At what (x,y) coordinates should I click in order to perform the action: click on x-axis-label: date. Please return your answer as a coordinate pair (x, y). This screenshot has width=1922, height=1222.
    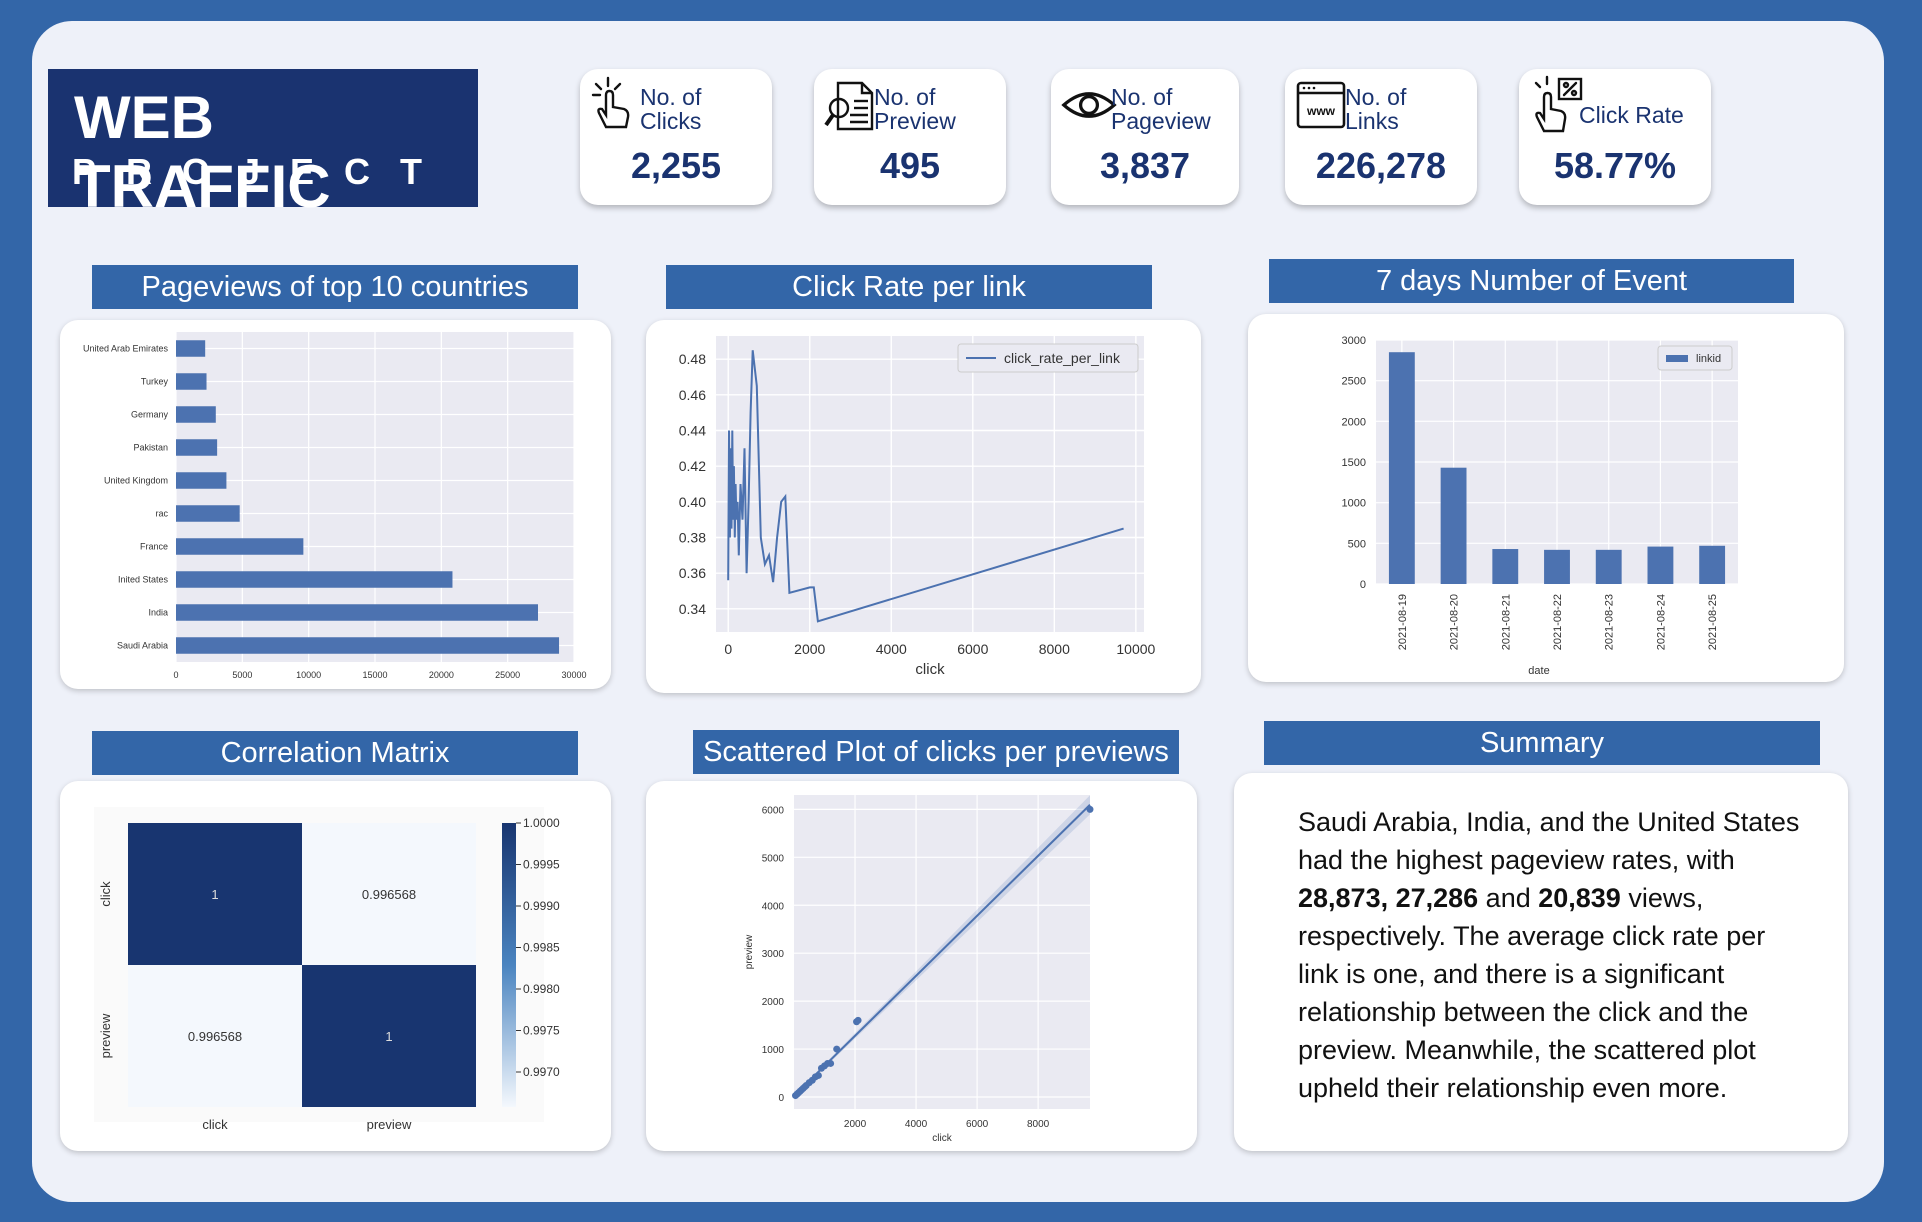
    Looking at the image, I should click on (1538, 671).